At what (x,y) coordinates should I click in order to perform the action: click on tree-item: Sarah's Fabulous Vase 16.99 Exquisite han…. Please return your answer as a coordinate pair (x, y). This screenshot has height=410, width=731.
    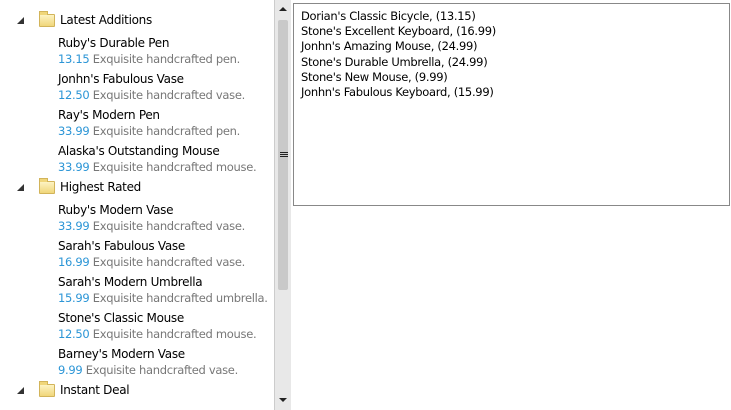
    Looking at the image, I should click on (166, 254).